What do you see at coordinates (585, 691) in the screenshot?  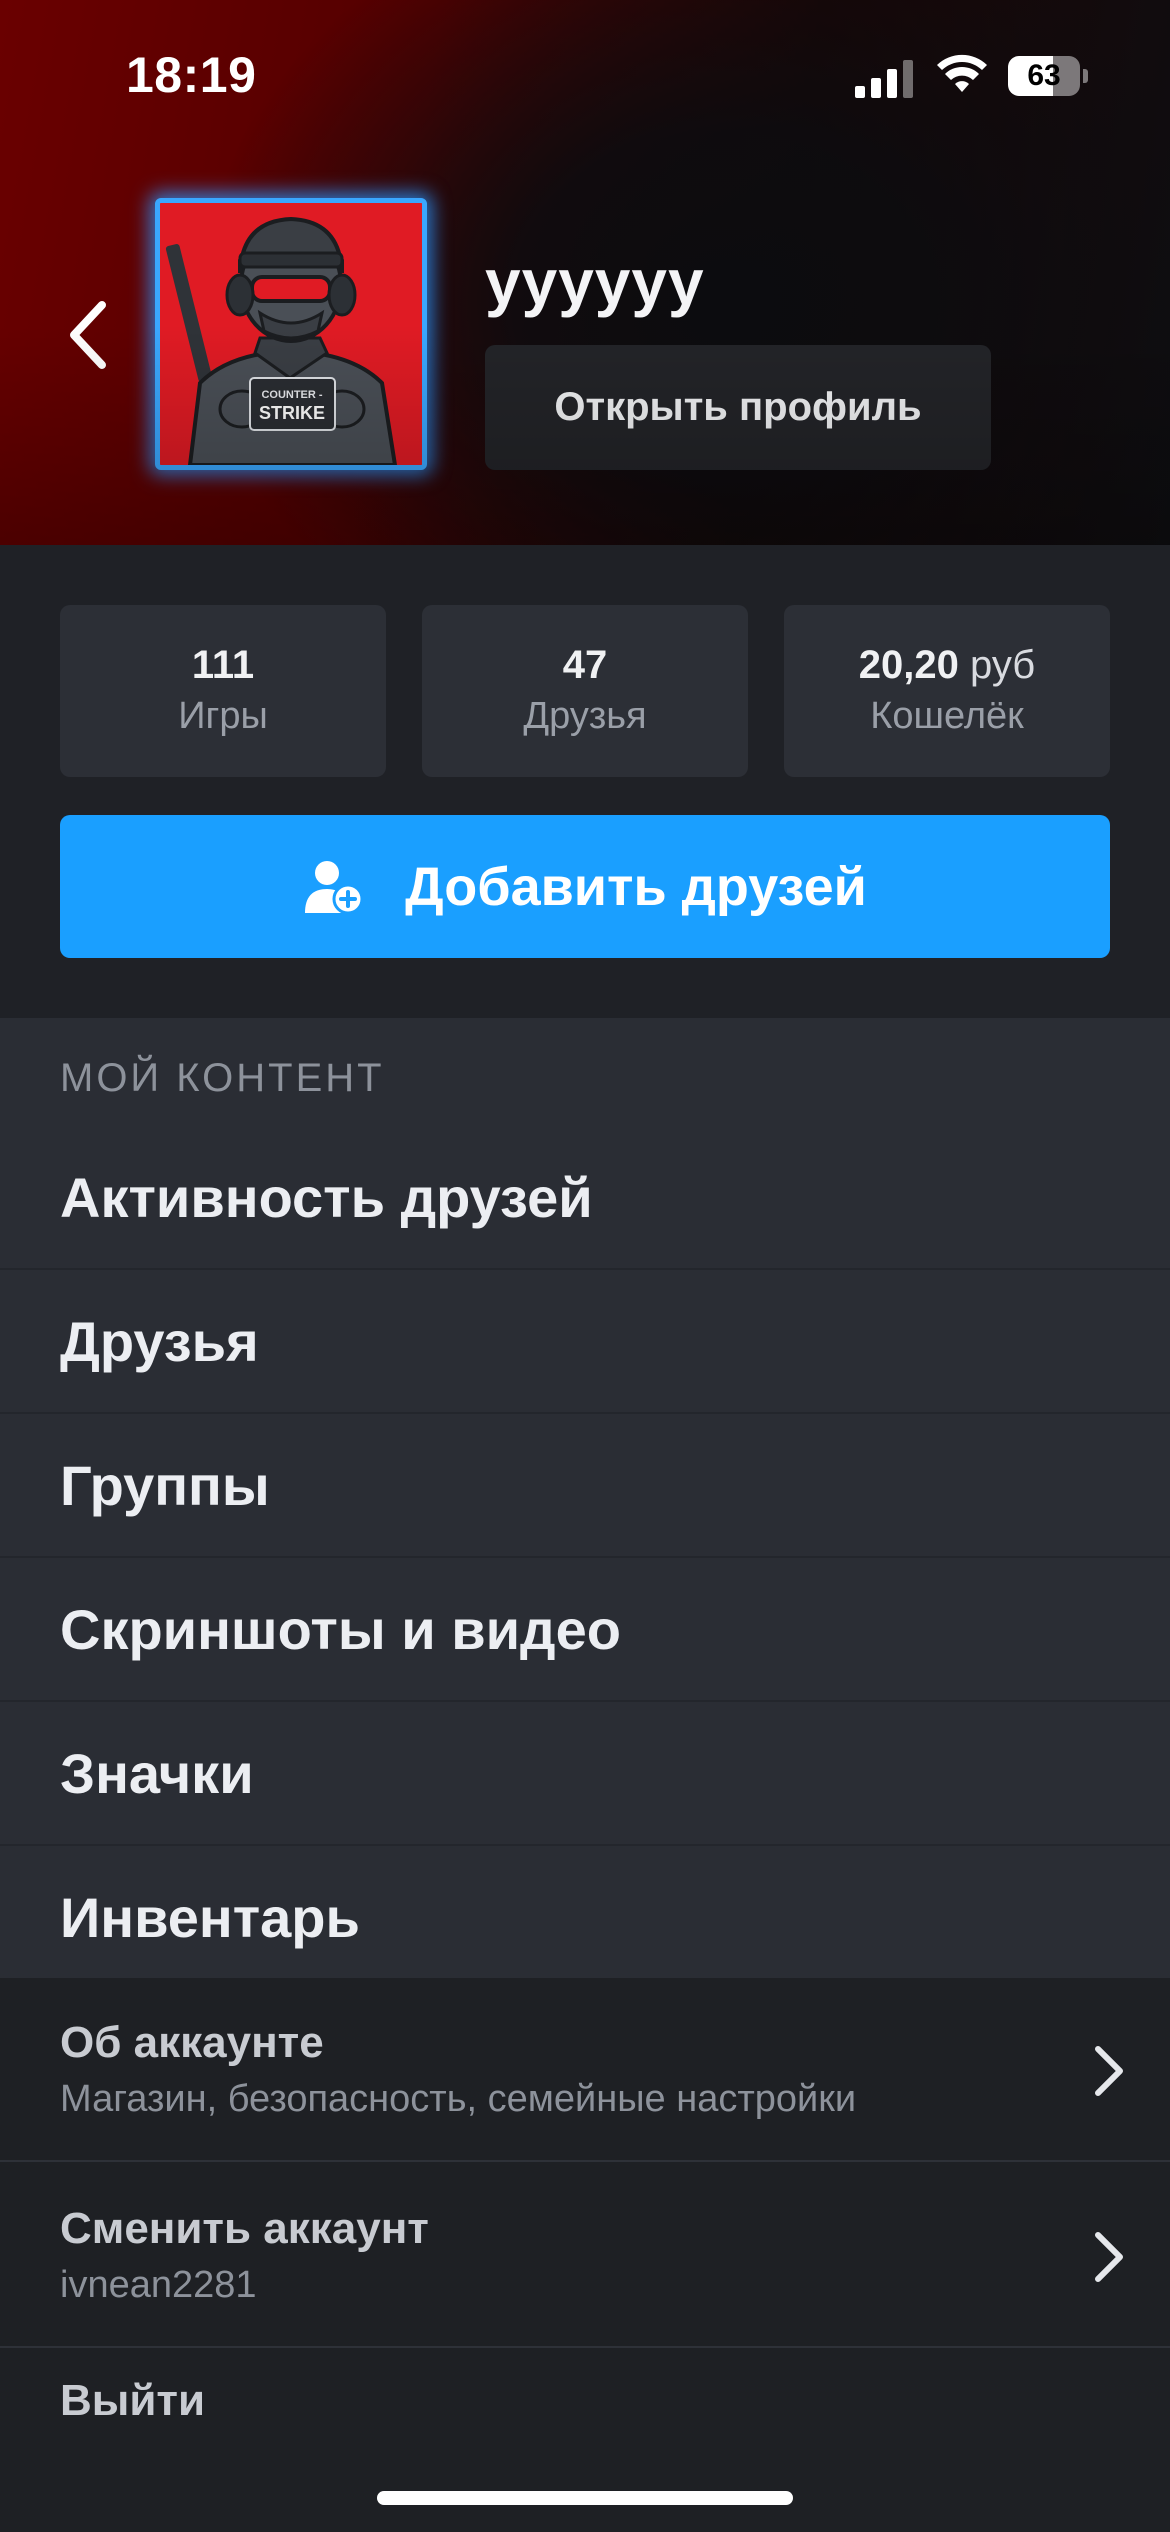 I see `stat-card-friends: 47 Друзья` at bounding box center [585, 691].